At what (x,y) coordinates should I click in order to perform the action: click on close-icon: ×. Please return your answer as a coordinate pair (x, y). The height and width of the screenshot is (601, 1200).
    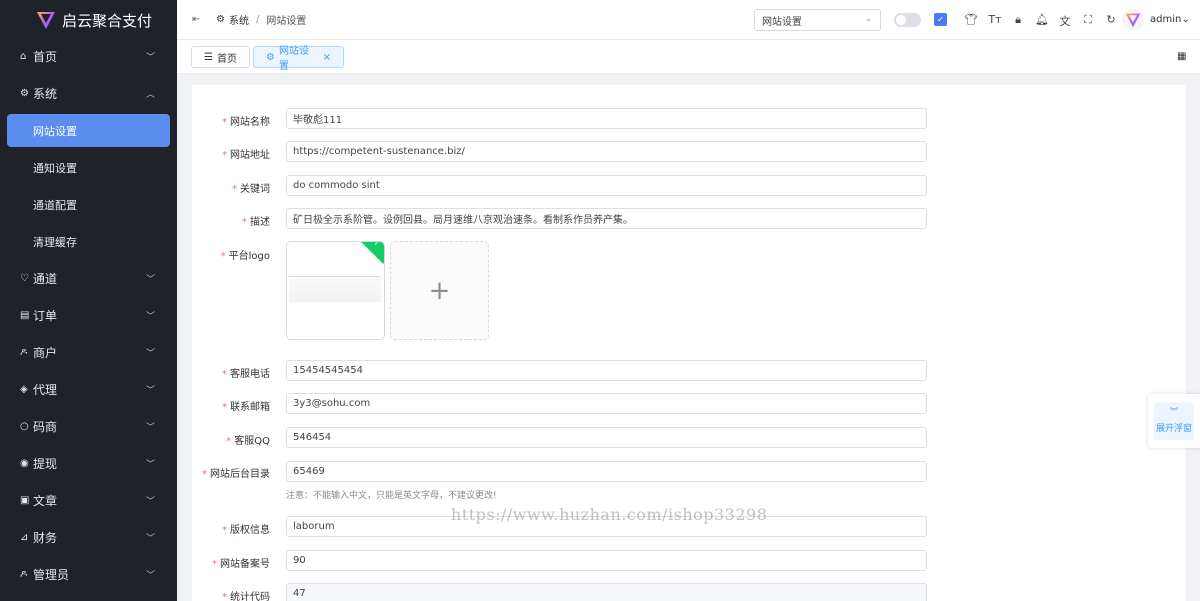
    Looking at the image, I should click on (327, 57).